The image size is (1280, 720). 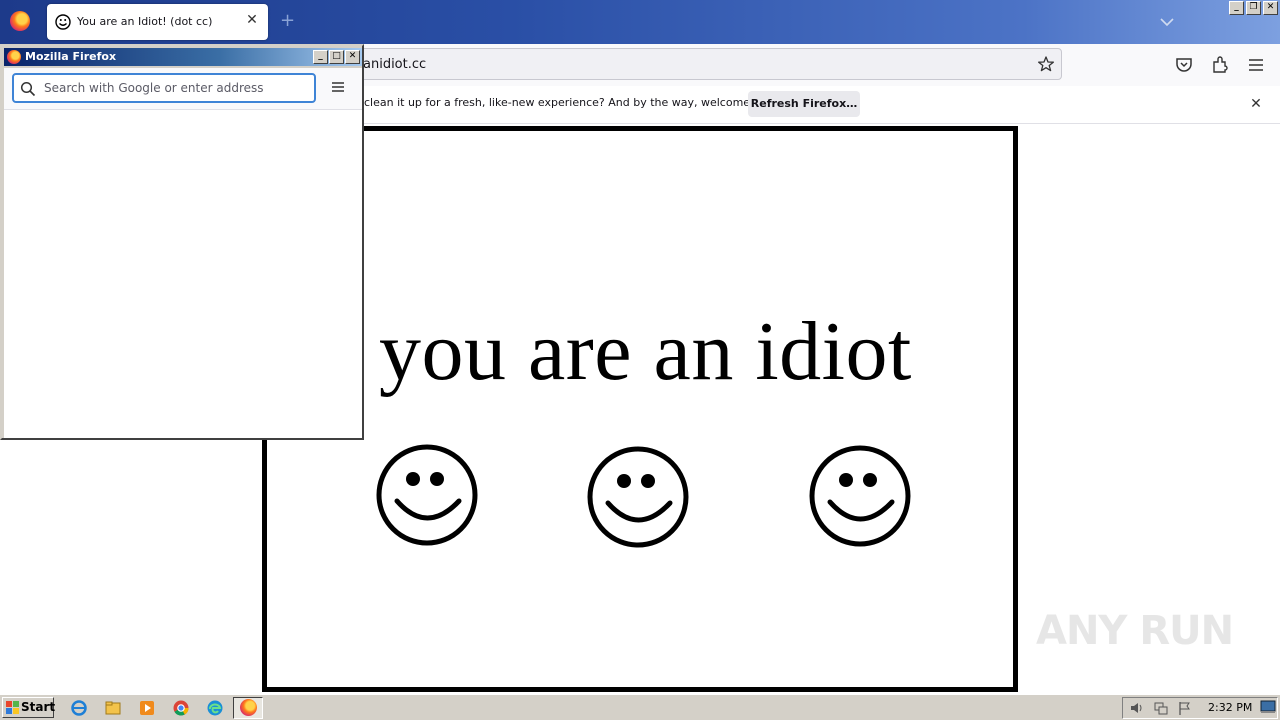 I want to click on show-desktop-icon, so click(x=1268, y=707).